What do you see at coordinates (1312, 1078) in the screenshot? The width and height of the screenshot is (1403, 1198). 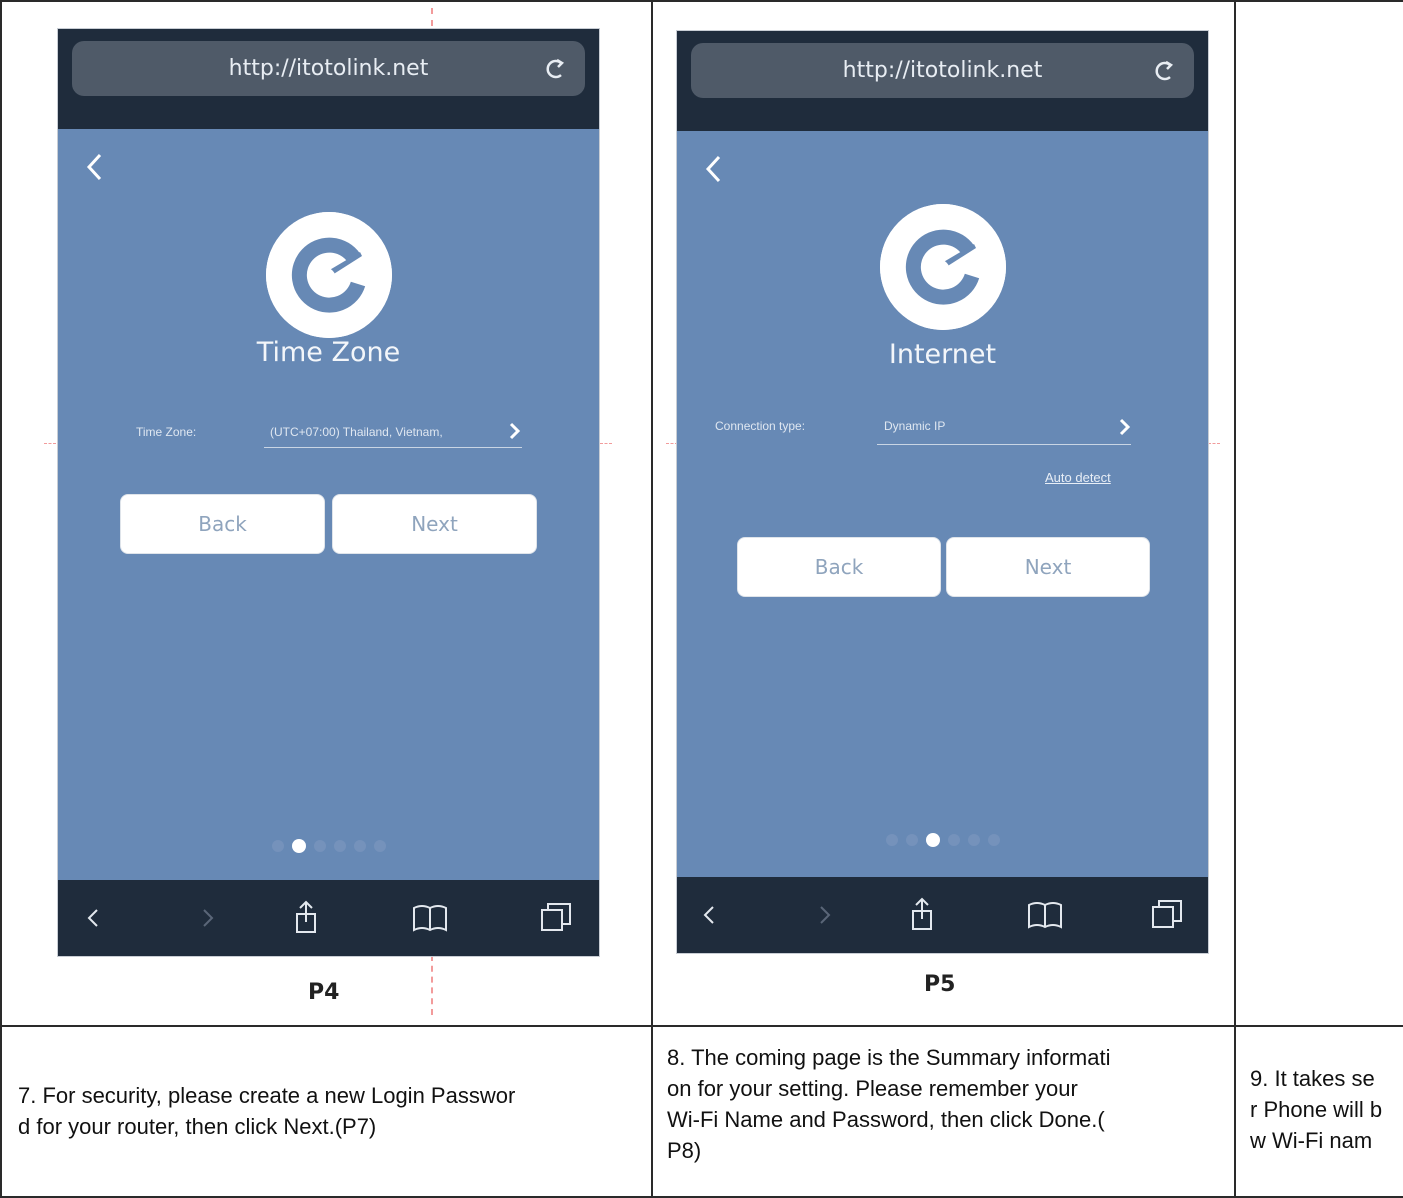 I see `step-text-line: 9. It takes se` at bounding box center [1312, 1078].